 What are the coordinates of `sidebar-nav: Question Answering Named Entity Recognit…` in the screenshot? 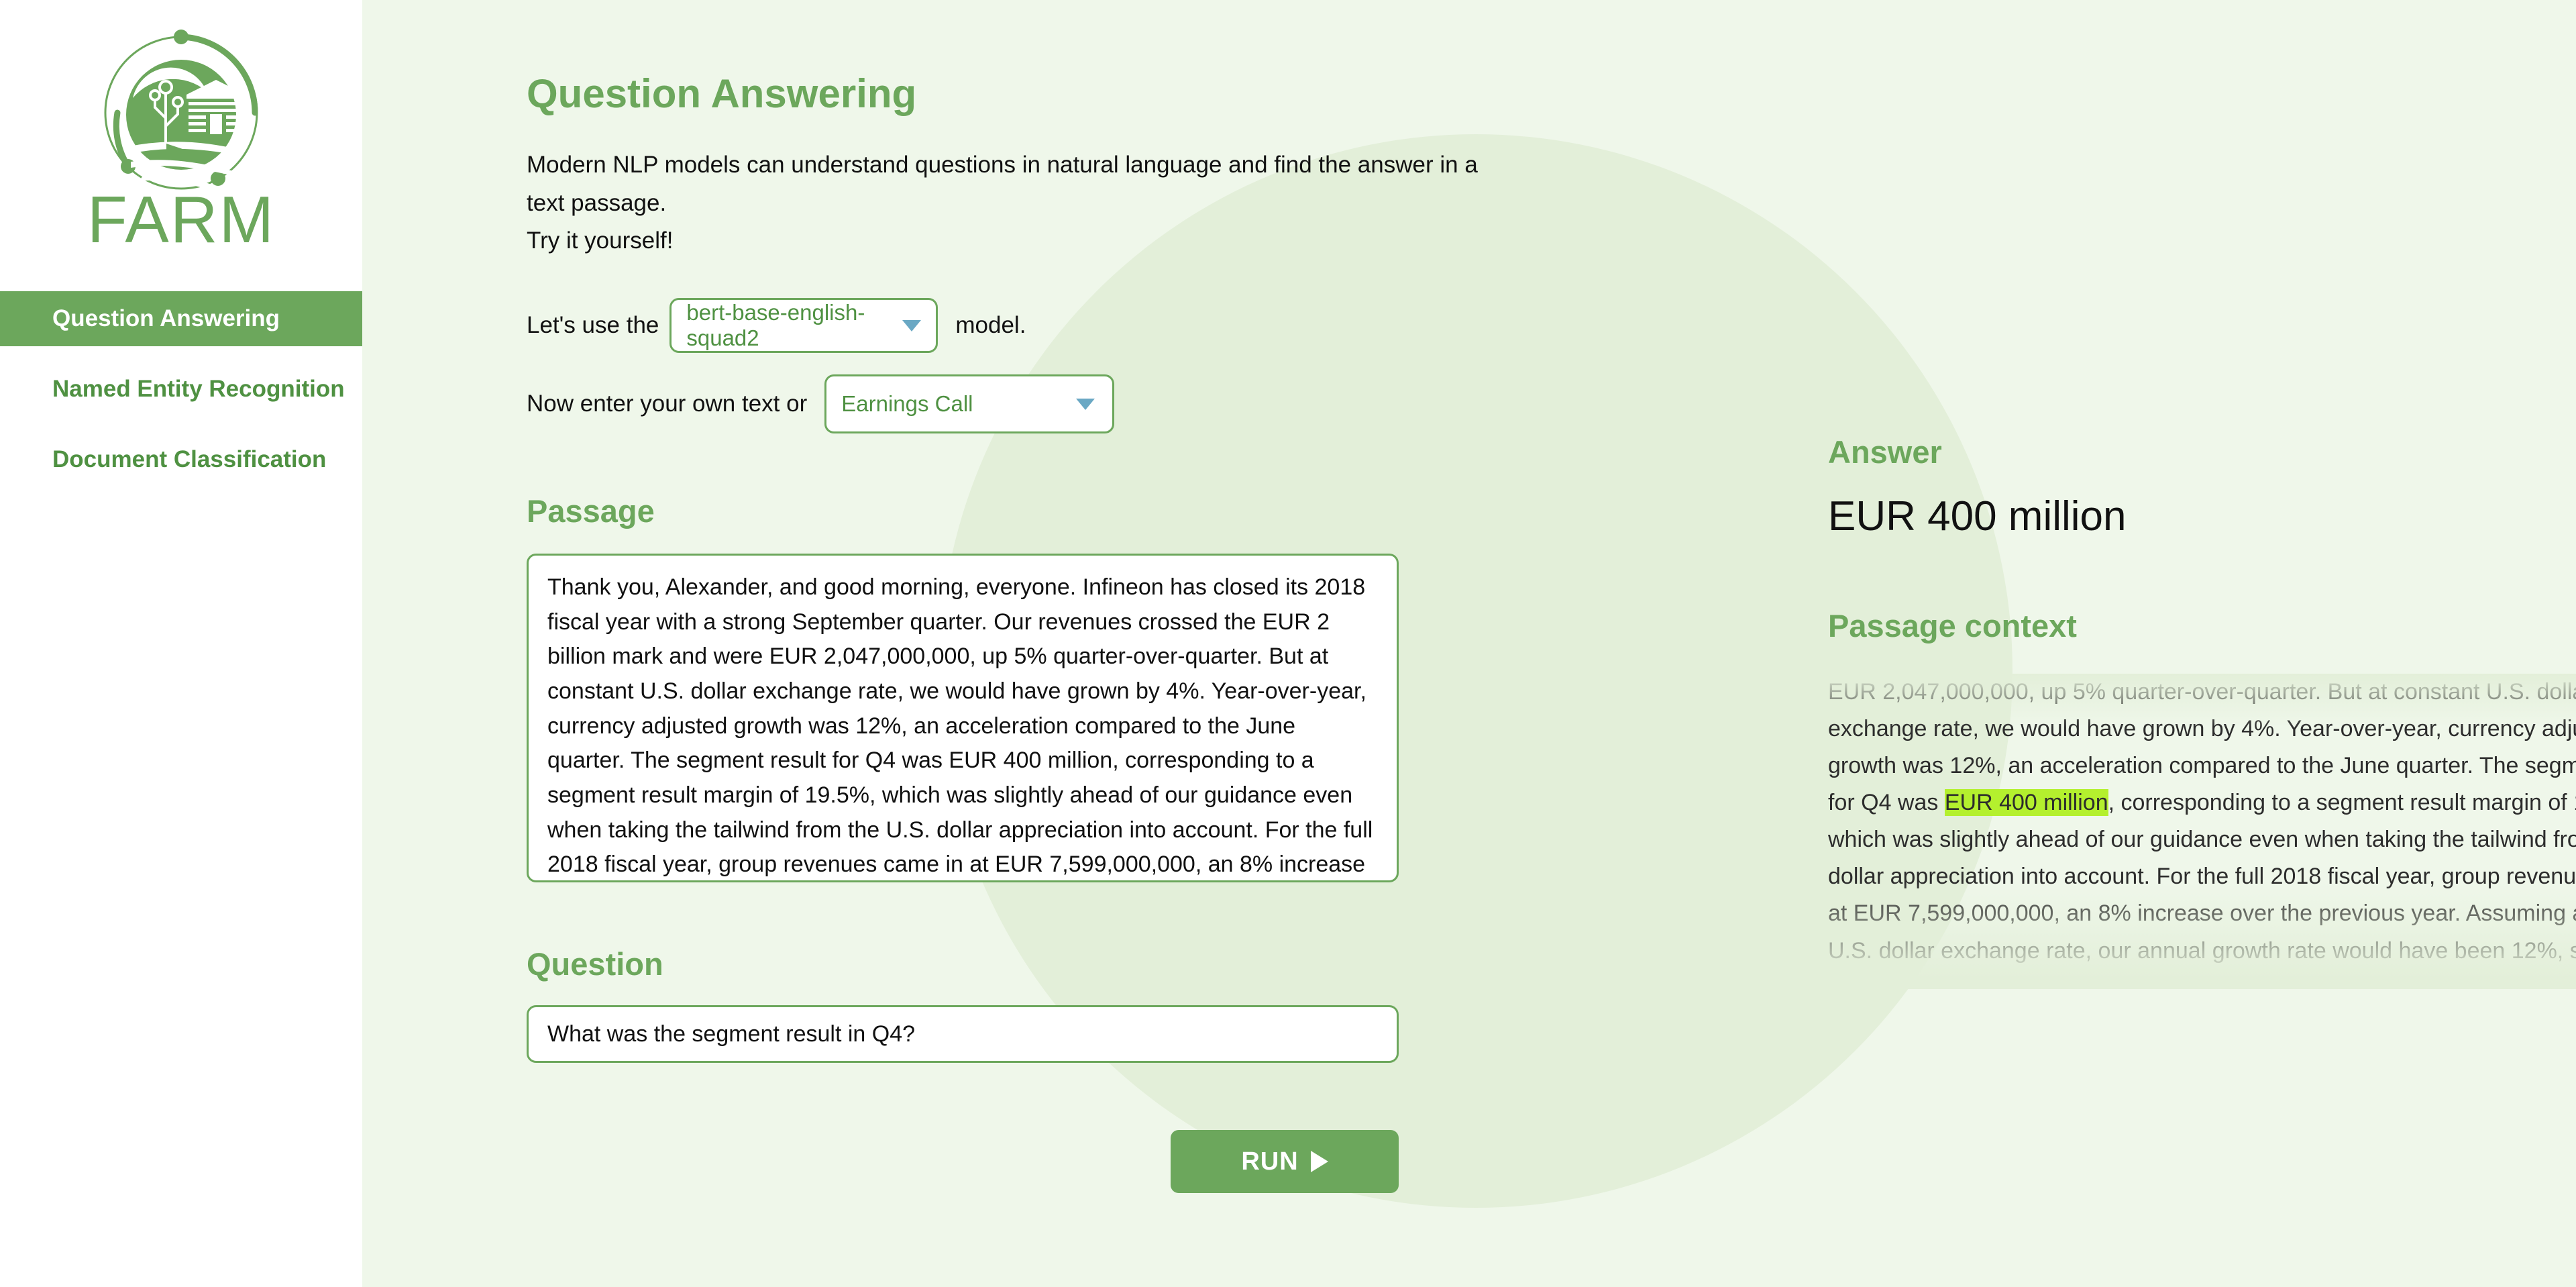 It's located at (181, 389).